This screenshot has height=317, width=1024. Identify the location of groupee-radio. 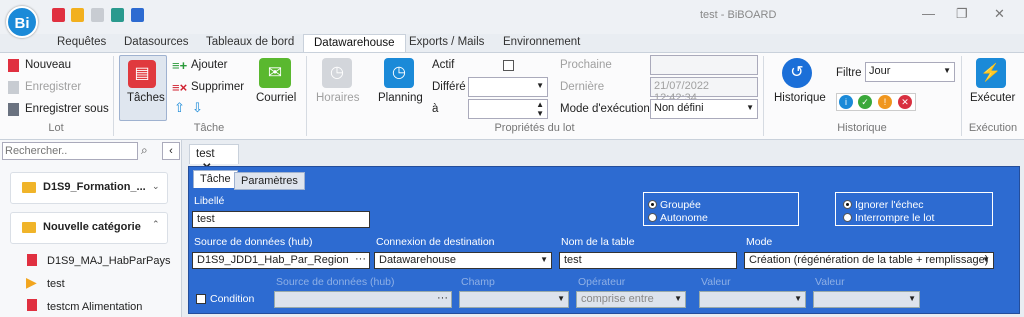
(652, 204).